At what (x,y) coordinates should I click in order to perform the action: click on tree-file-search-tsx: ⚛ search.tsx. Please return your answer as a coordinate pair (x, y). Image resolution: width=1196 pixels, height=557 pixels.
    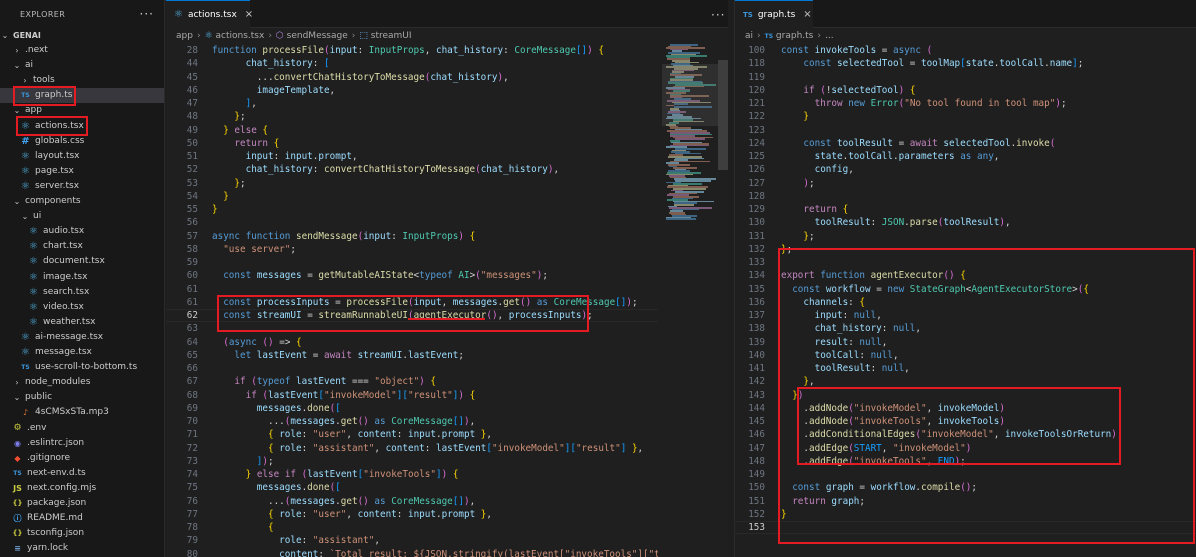
    Looking at the image, I should click on (82, 292).